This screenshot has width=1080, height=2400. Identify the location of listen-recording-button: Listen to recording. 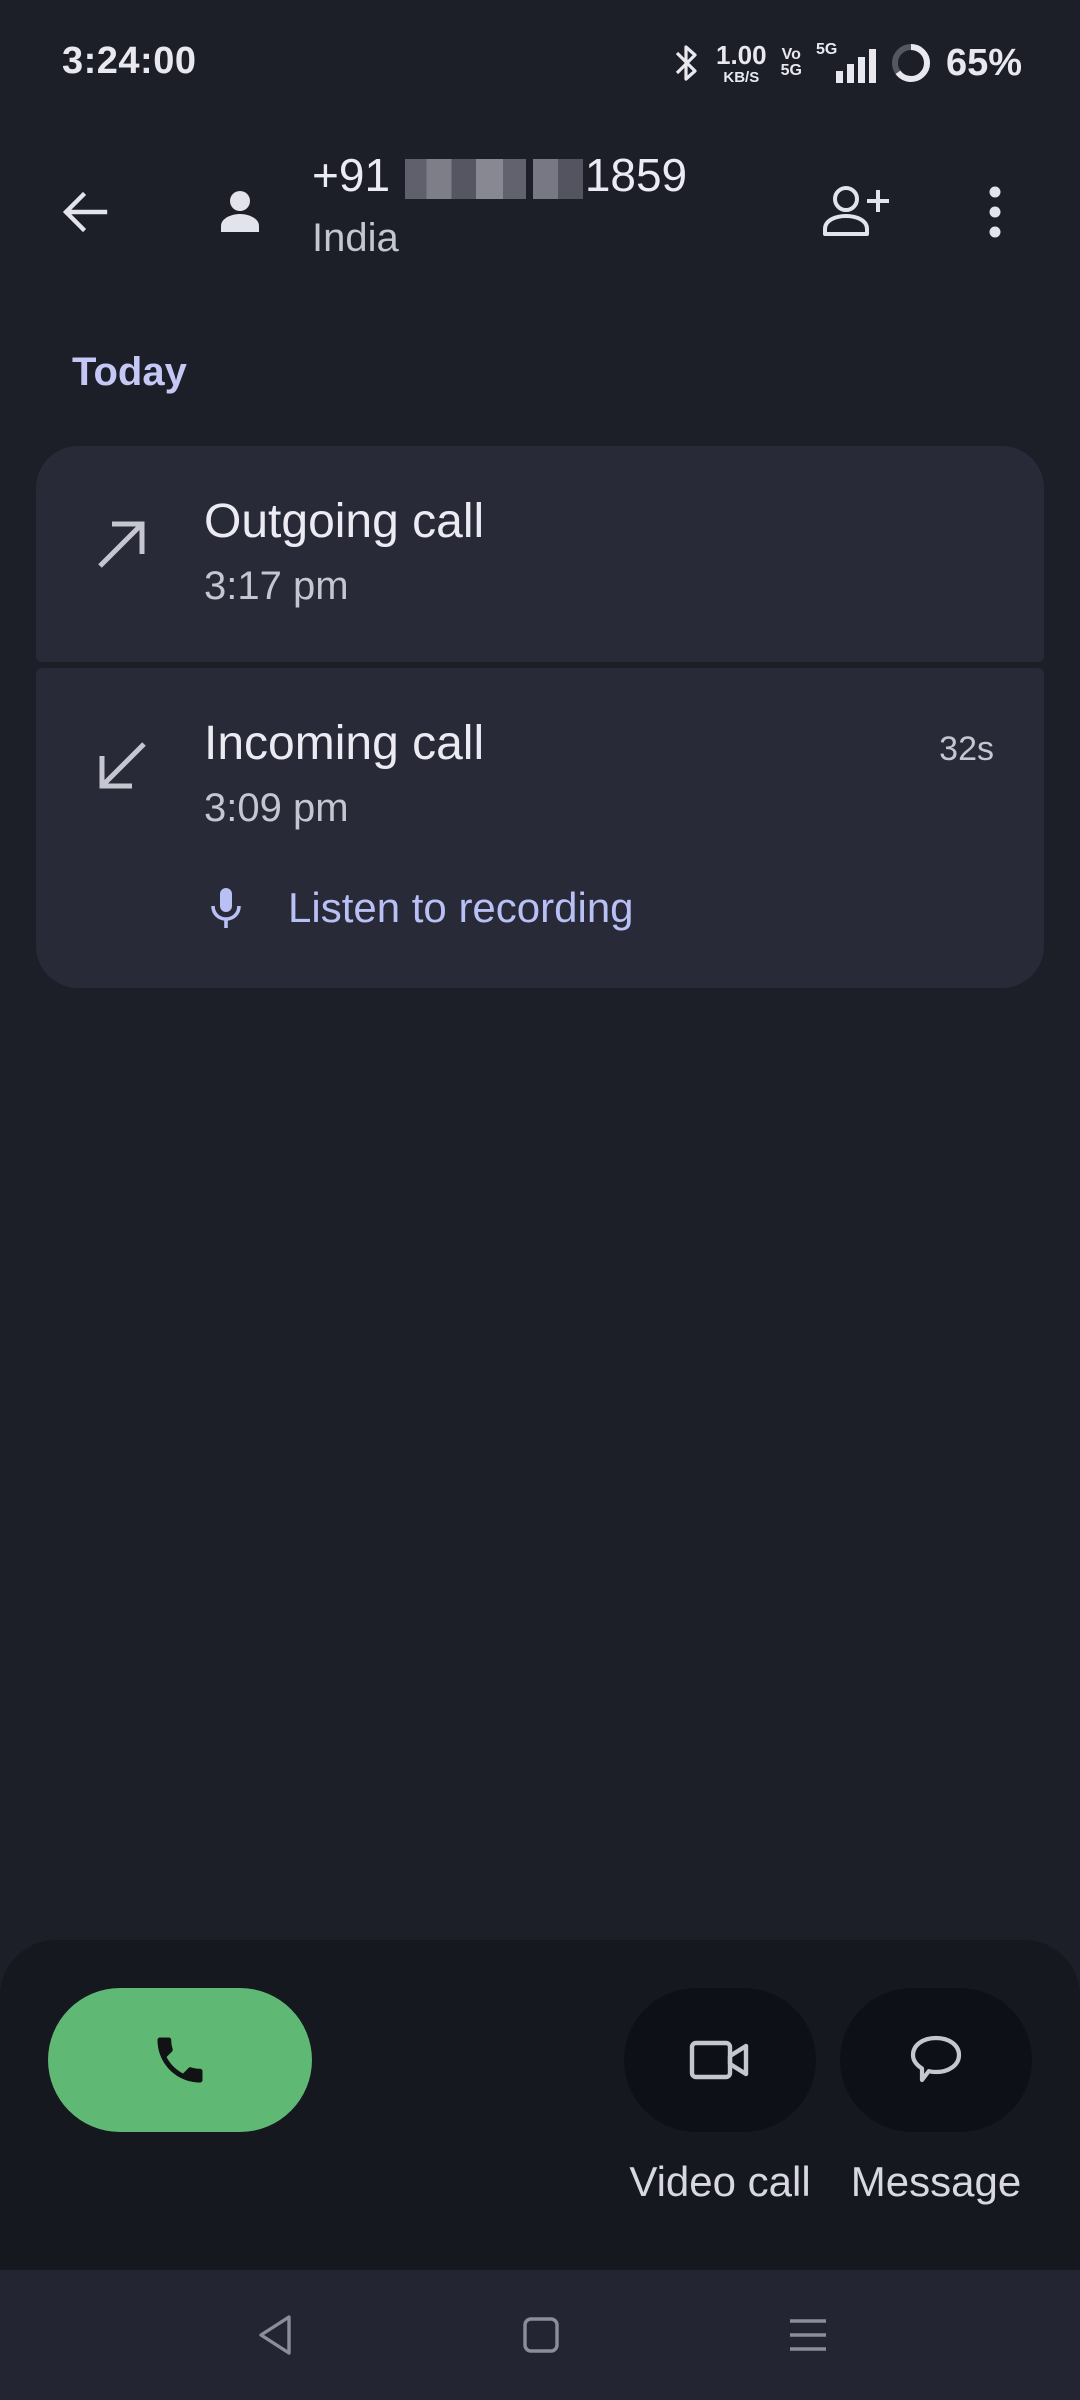
(419, 908).